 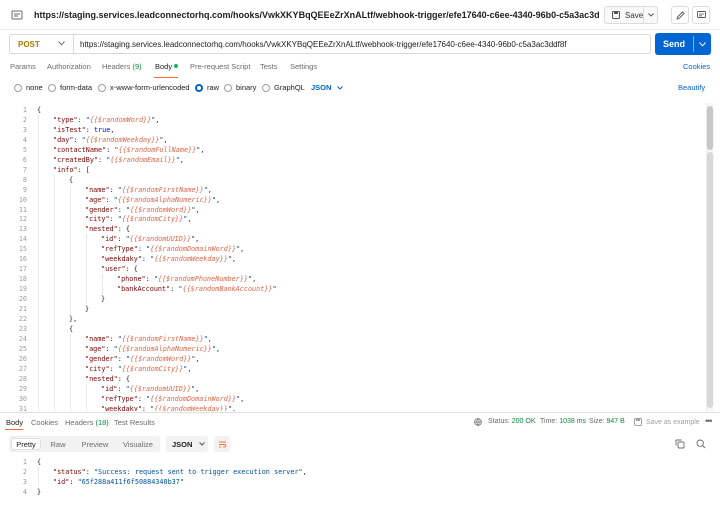 I want to click on edit-button, so click(x=680, y=15).